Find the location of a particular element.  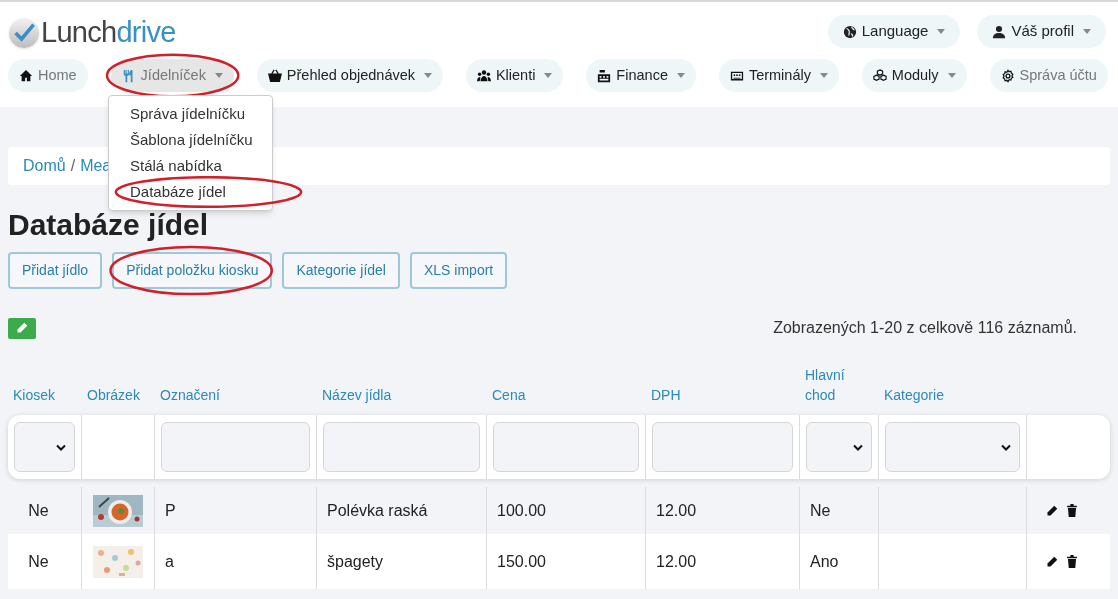

home-icon is located at coordinates (26, 75).